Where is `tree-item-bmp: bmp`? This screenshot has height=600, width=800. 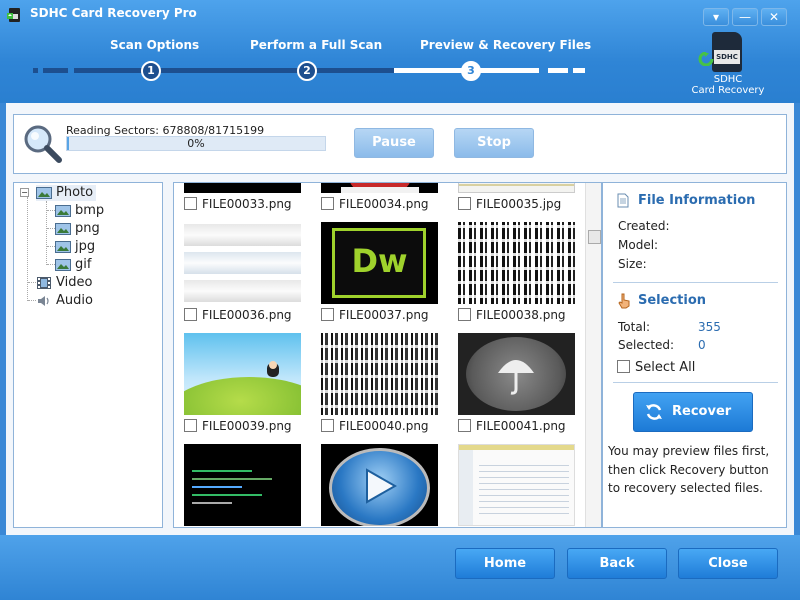 tree-item-bmp: bmp is located at coordinates (79, 211).